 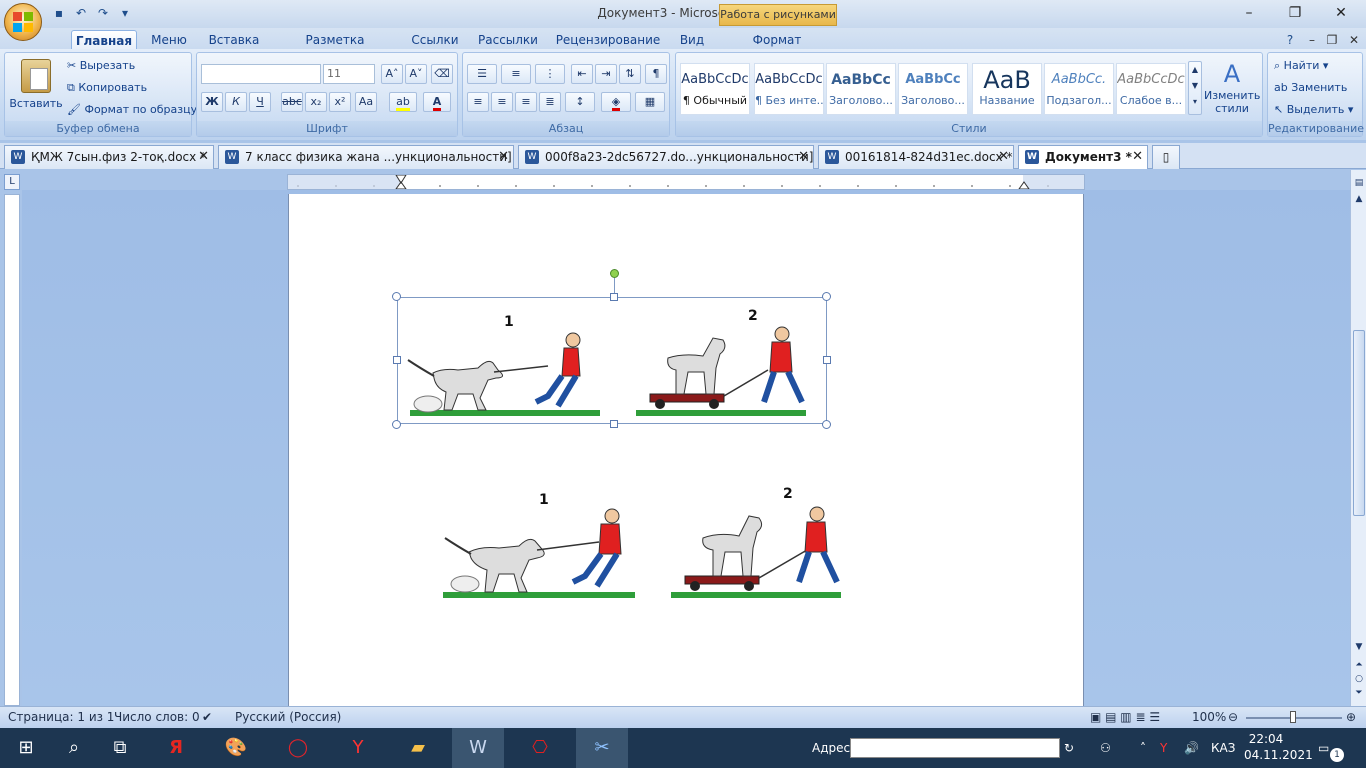 I want to click on style-normal: AaBbCcDc ¶ Обычный, so click(x=715, y=89).